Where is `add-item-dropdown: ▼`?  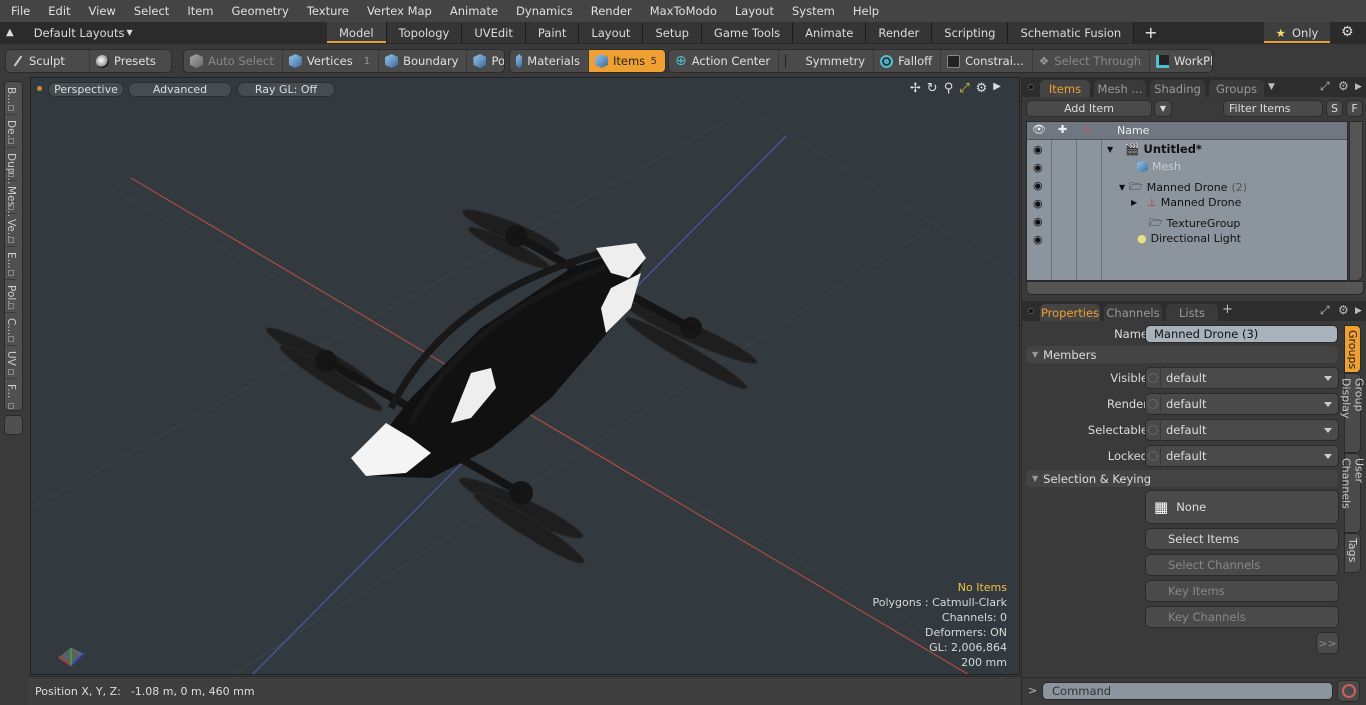 add-item-dropdown: ▼ is located at coordinates (1163, 108).